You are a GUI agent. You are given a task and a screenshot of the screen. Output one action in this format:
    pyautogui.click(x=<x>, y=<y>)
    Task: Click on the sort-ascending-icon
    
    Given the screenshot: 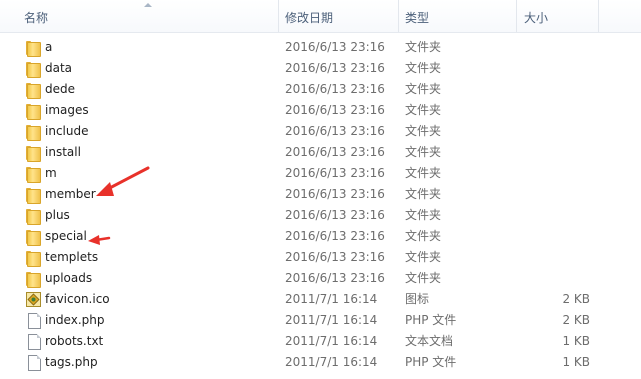 What is the action you would take?
    pyautogui.click(x=148, y=5)
    